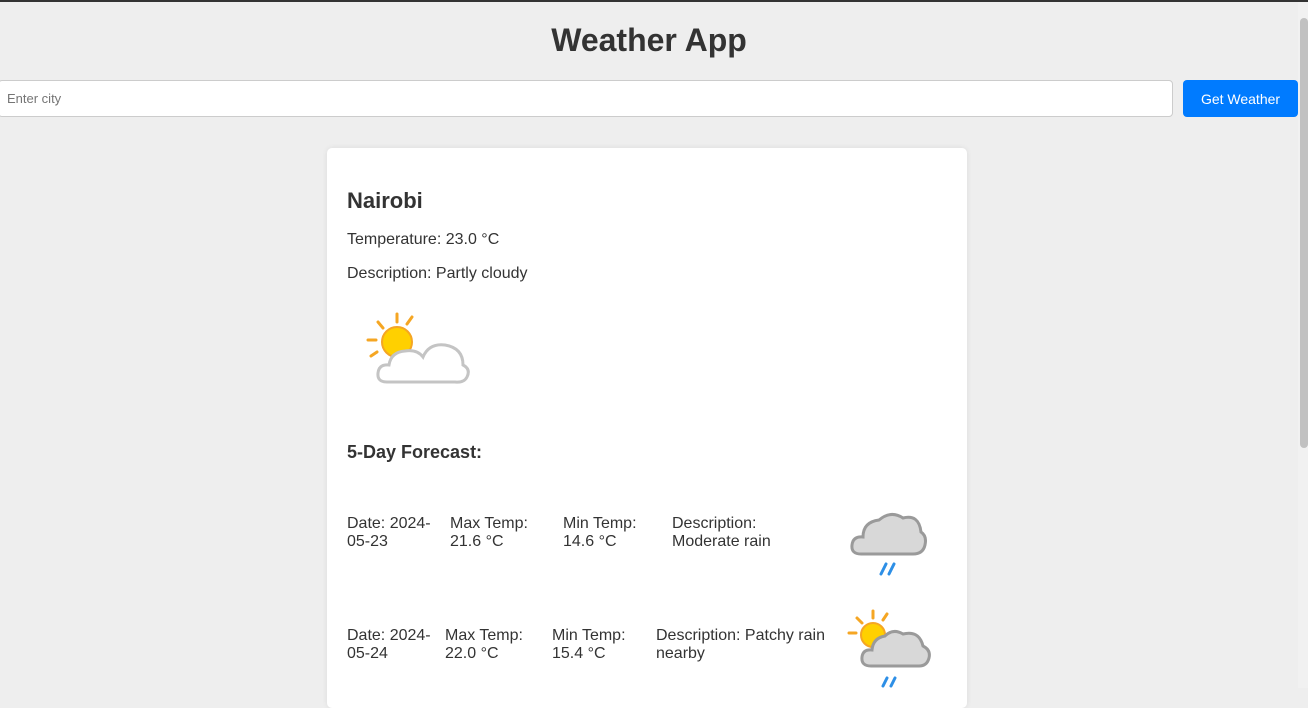 The image size is (1308, 708). Describe the element at coordinates (589, 644) in the screenshot. I see `forecast-min-temp: Min Temp: 15.4 °C` at that location.